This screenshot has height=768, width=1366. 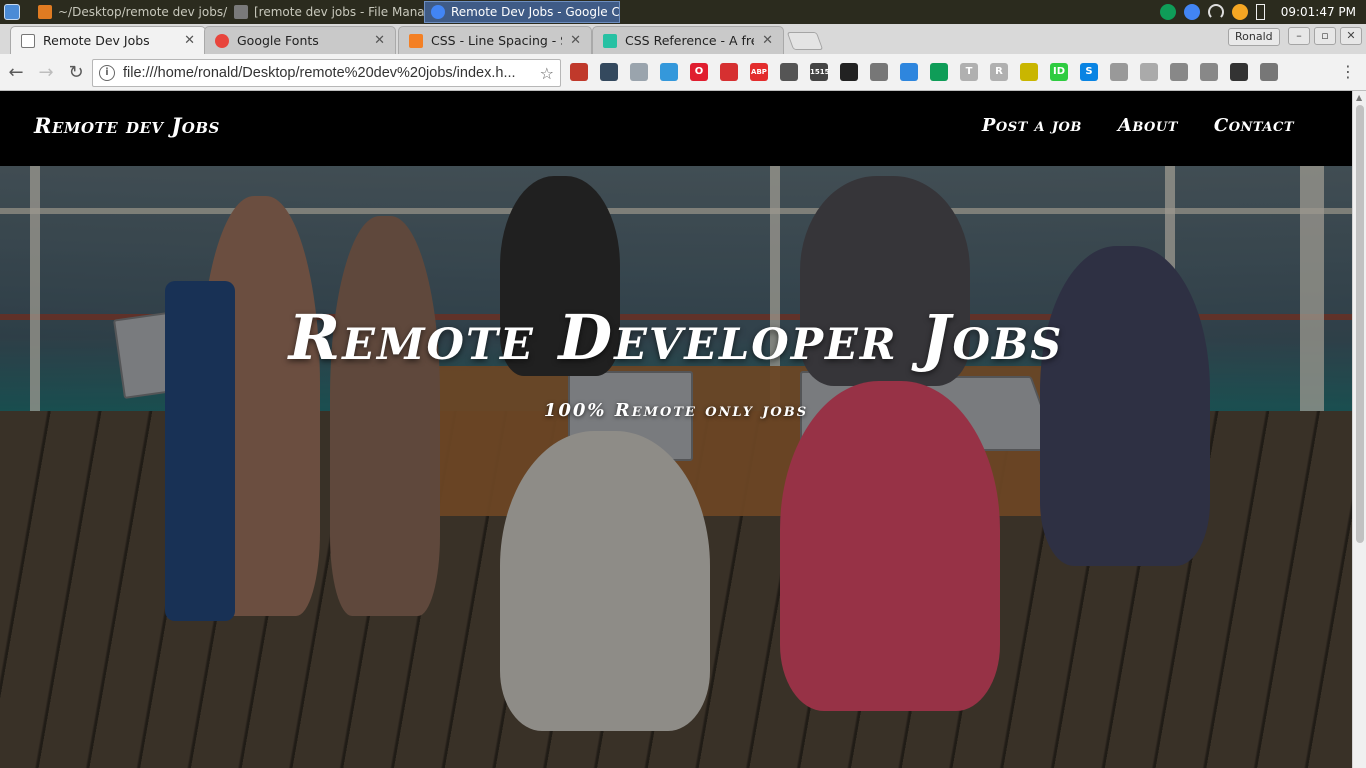 I want to click on reload-icon: ↻, so click(x=76, y=72).